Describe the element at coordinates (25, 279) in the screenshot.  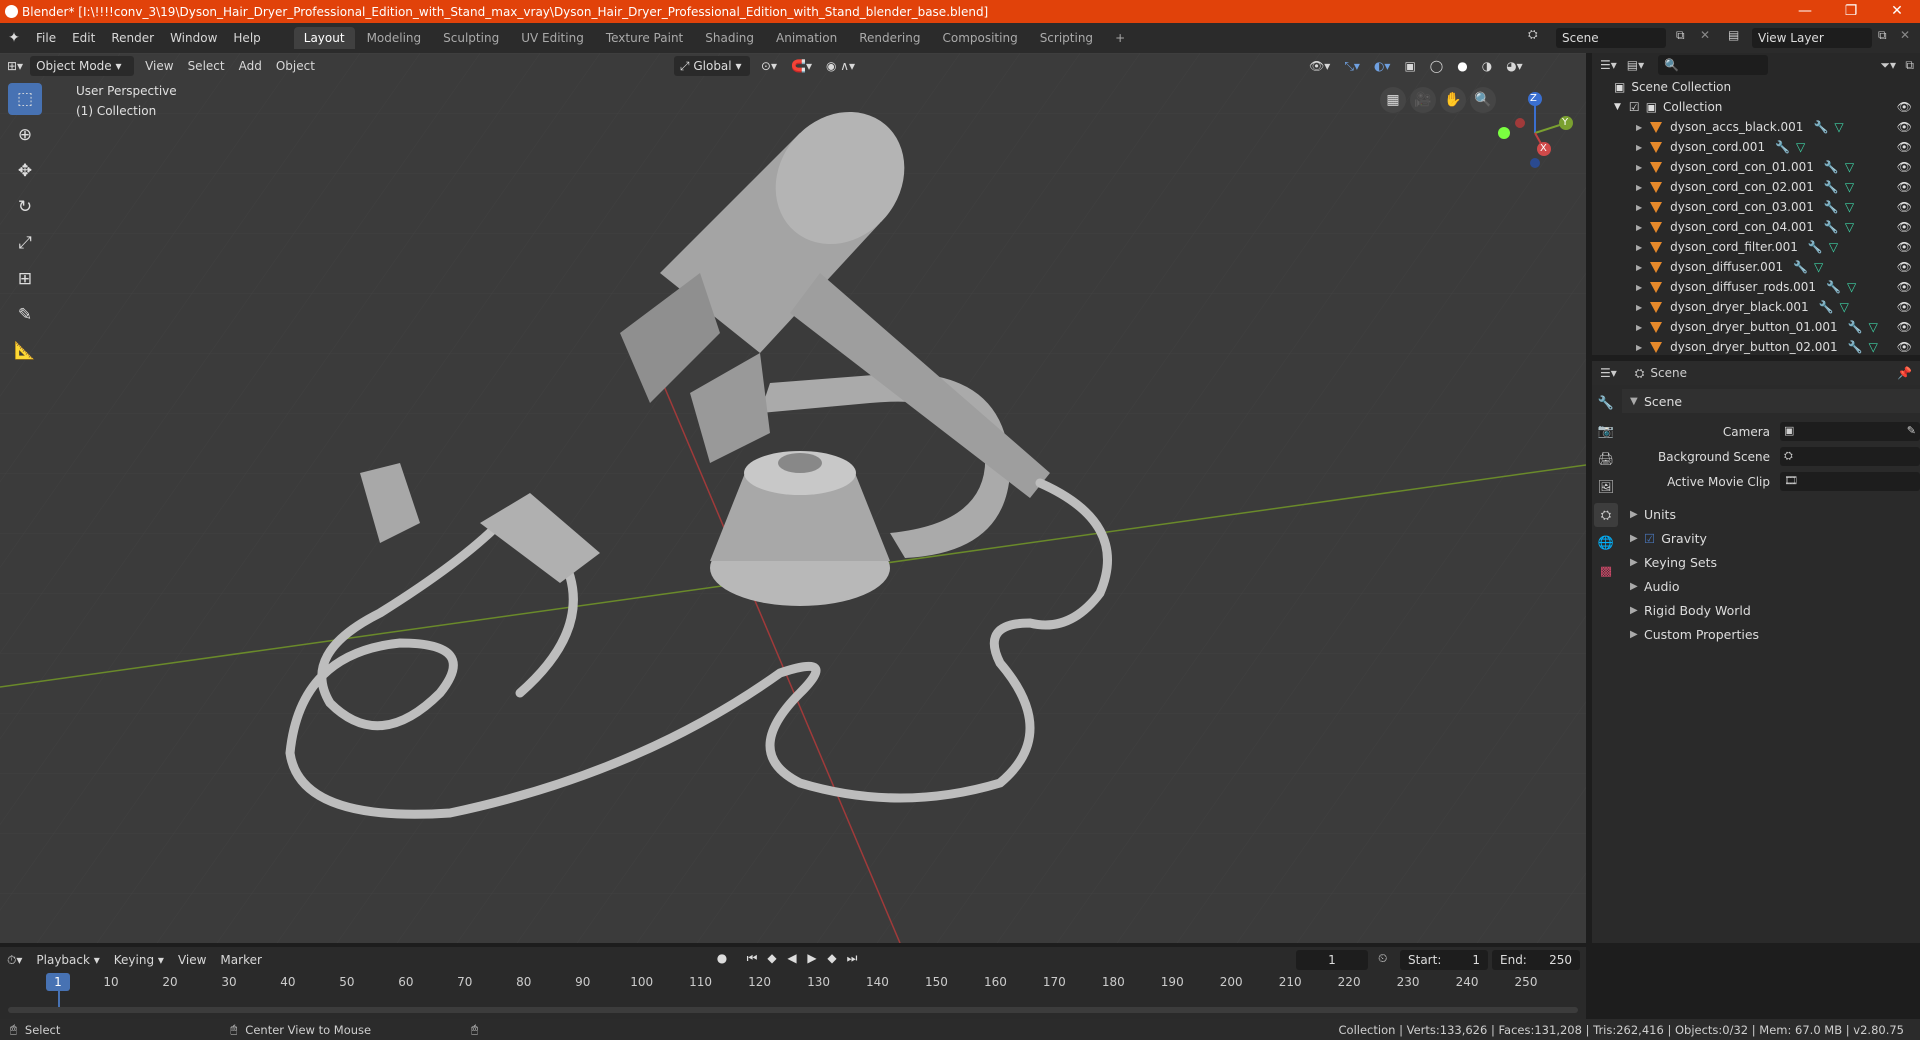
I see `transform-tool-icon: ⊞` at that location.